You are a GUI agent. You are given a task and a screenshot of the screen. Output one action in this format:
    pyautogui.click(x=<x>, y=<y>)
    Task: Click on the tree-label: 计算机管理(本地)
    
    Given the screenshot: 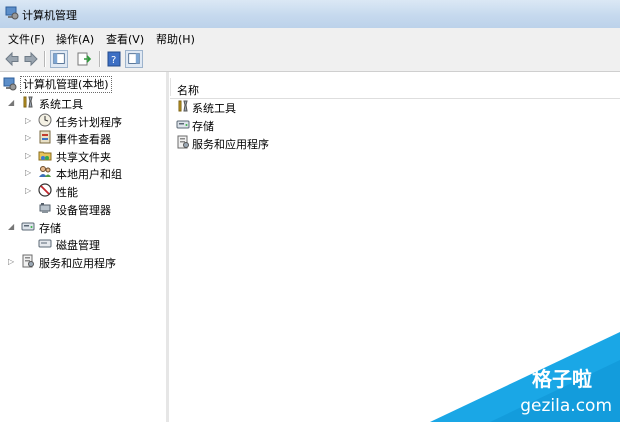 What is the action you would take?
    pyautogui.click(x=66, y=84)
    